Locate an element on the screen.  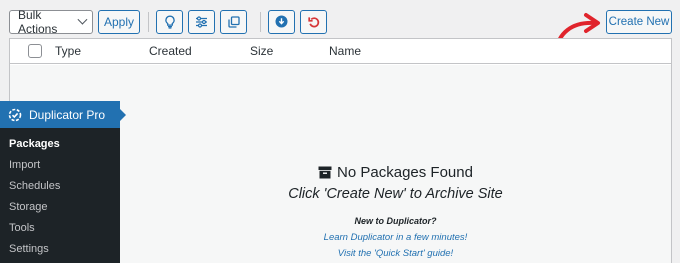
undo-icon is located at coordinates (313, 21).